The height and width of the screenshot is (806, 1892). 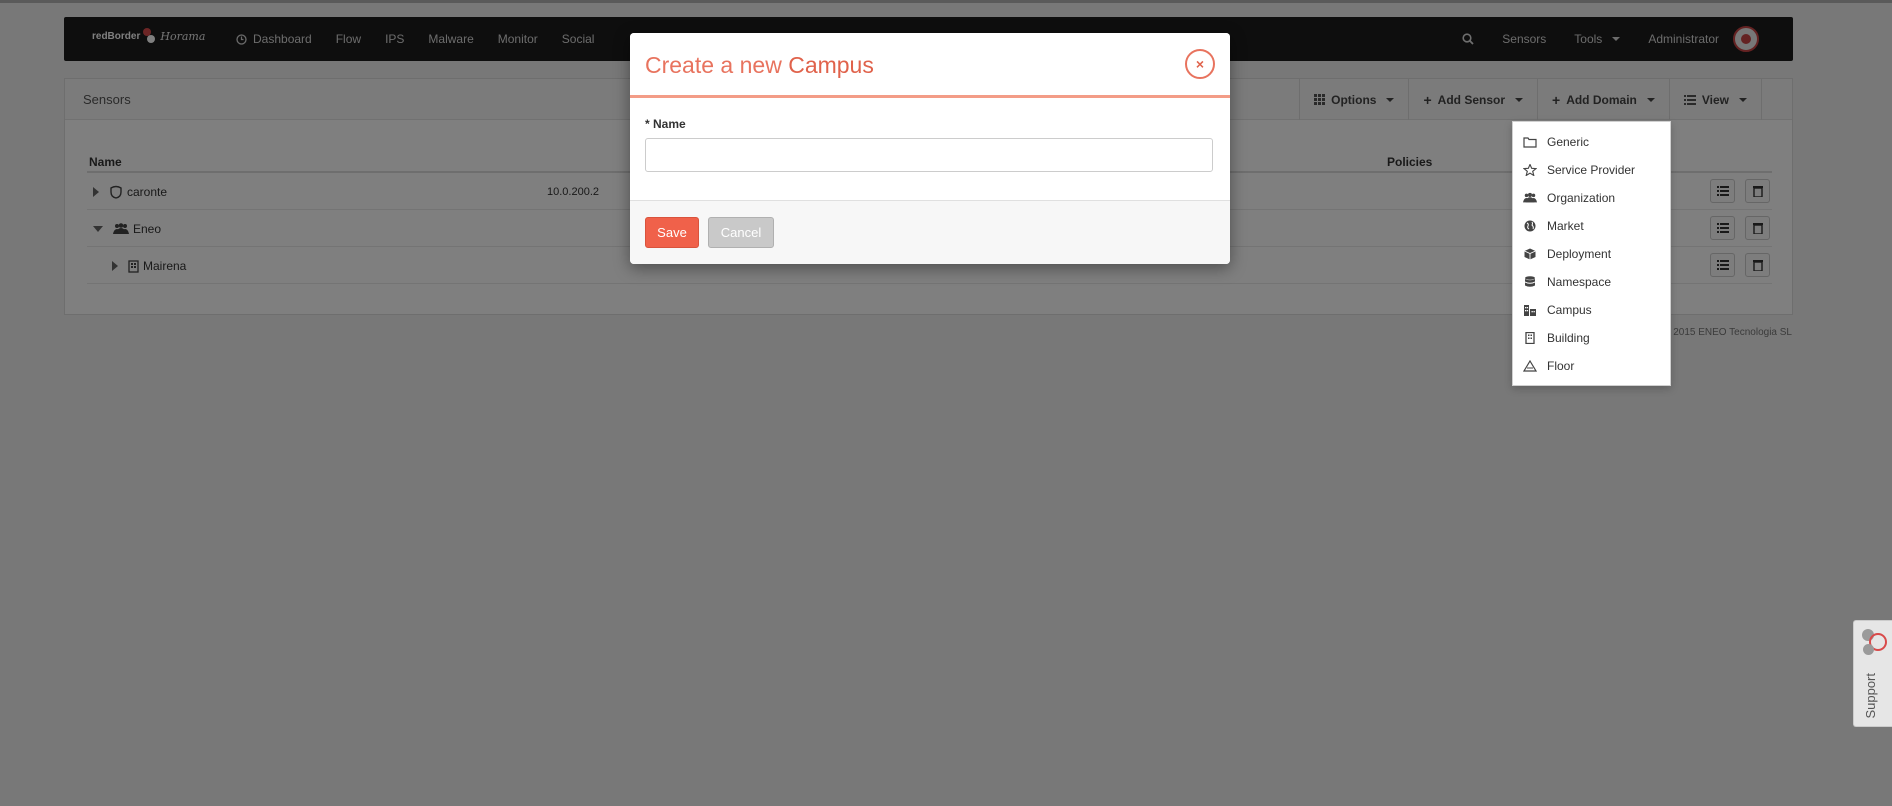 I want to click on star-icon, so click(x=1530, y=170).